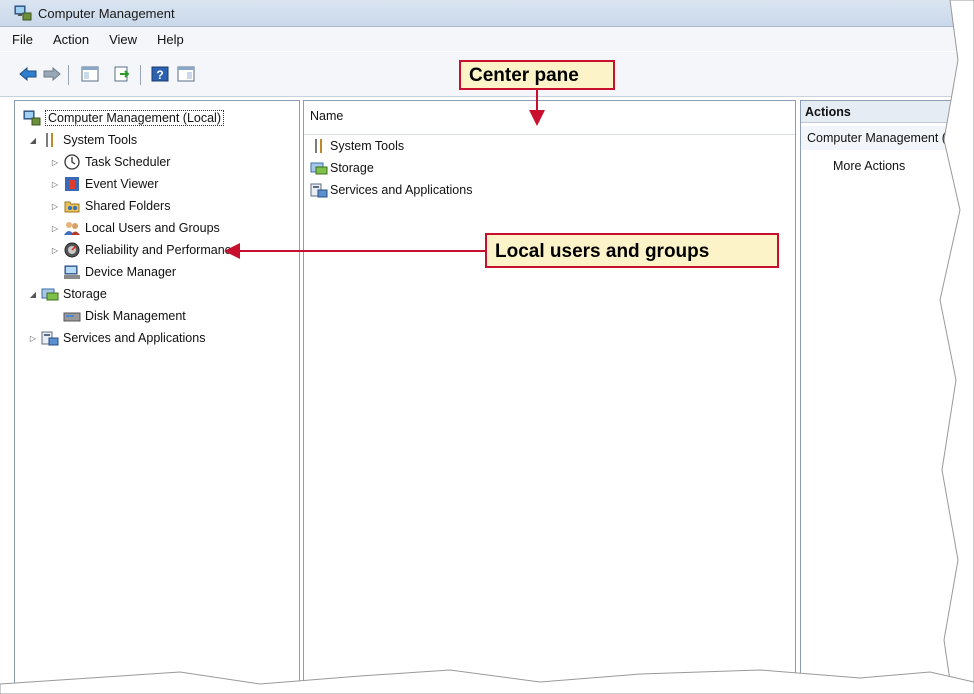  Describe the element at coordinates (134, 118) in the screenshot. I see `tree-root-label: Computer Management (Local)` at that location.